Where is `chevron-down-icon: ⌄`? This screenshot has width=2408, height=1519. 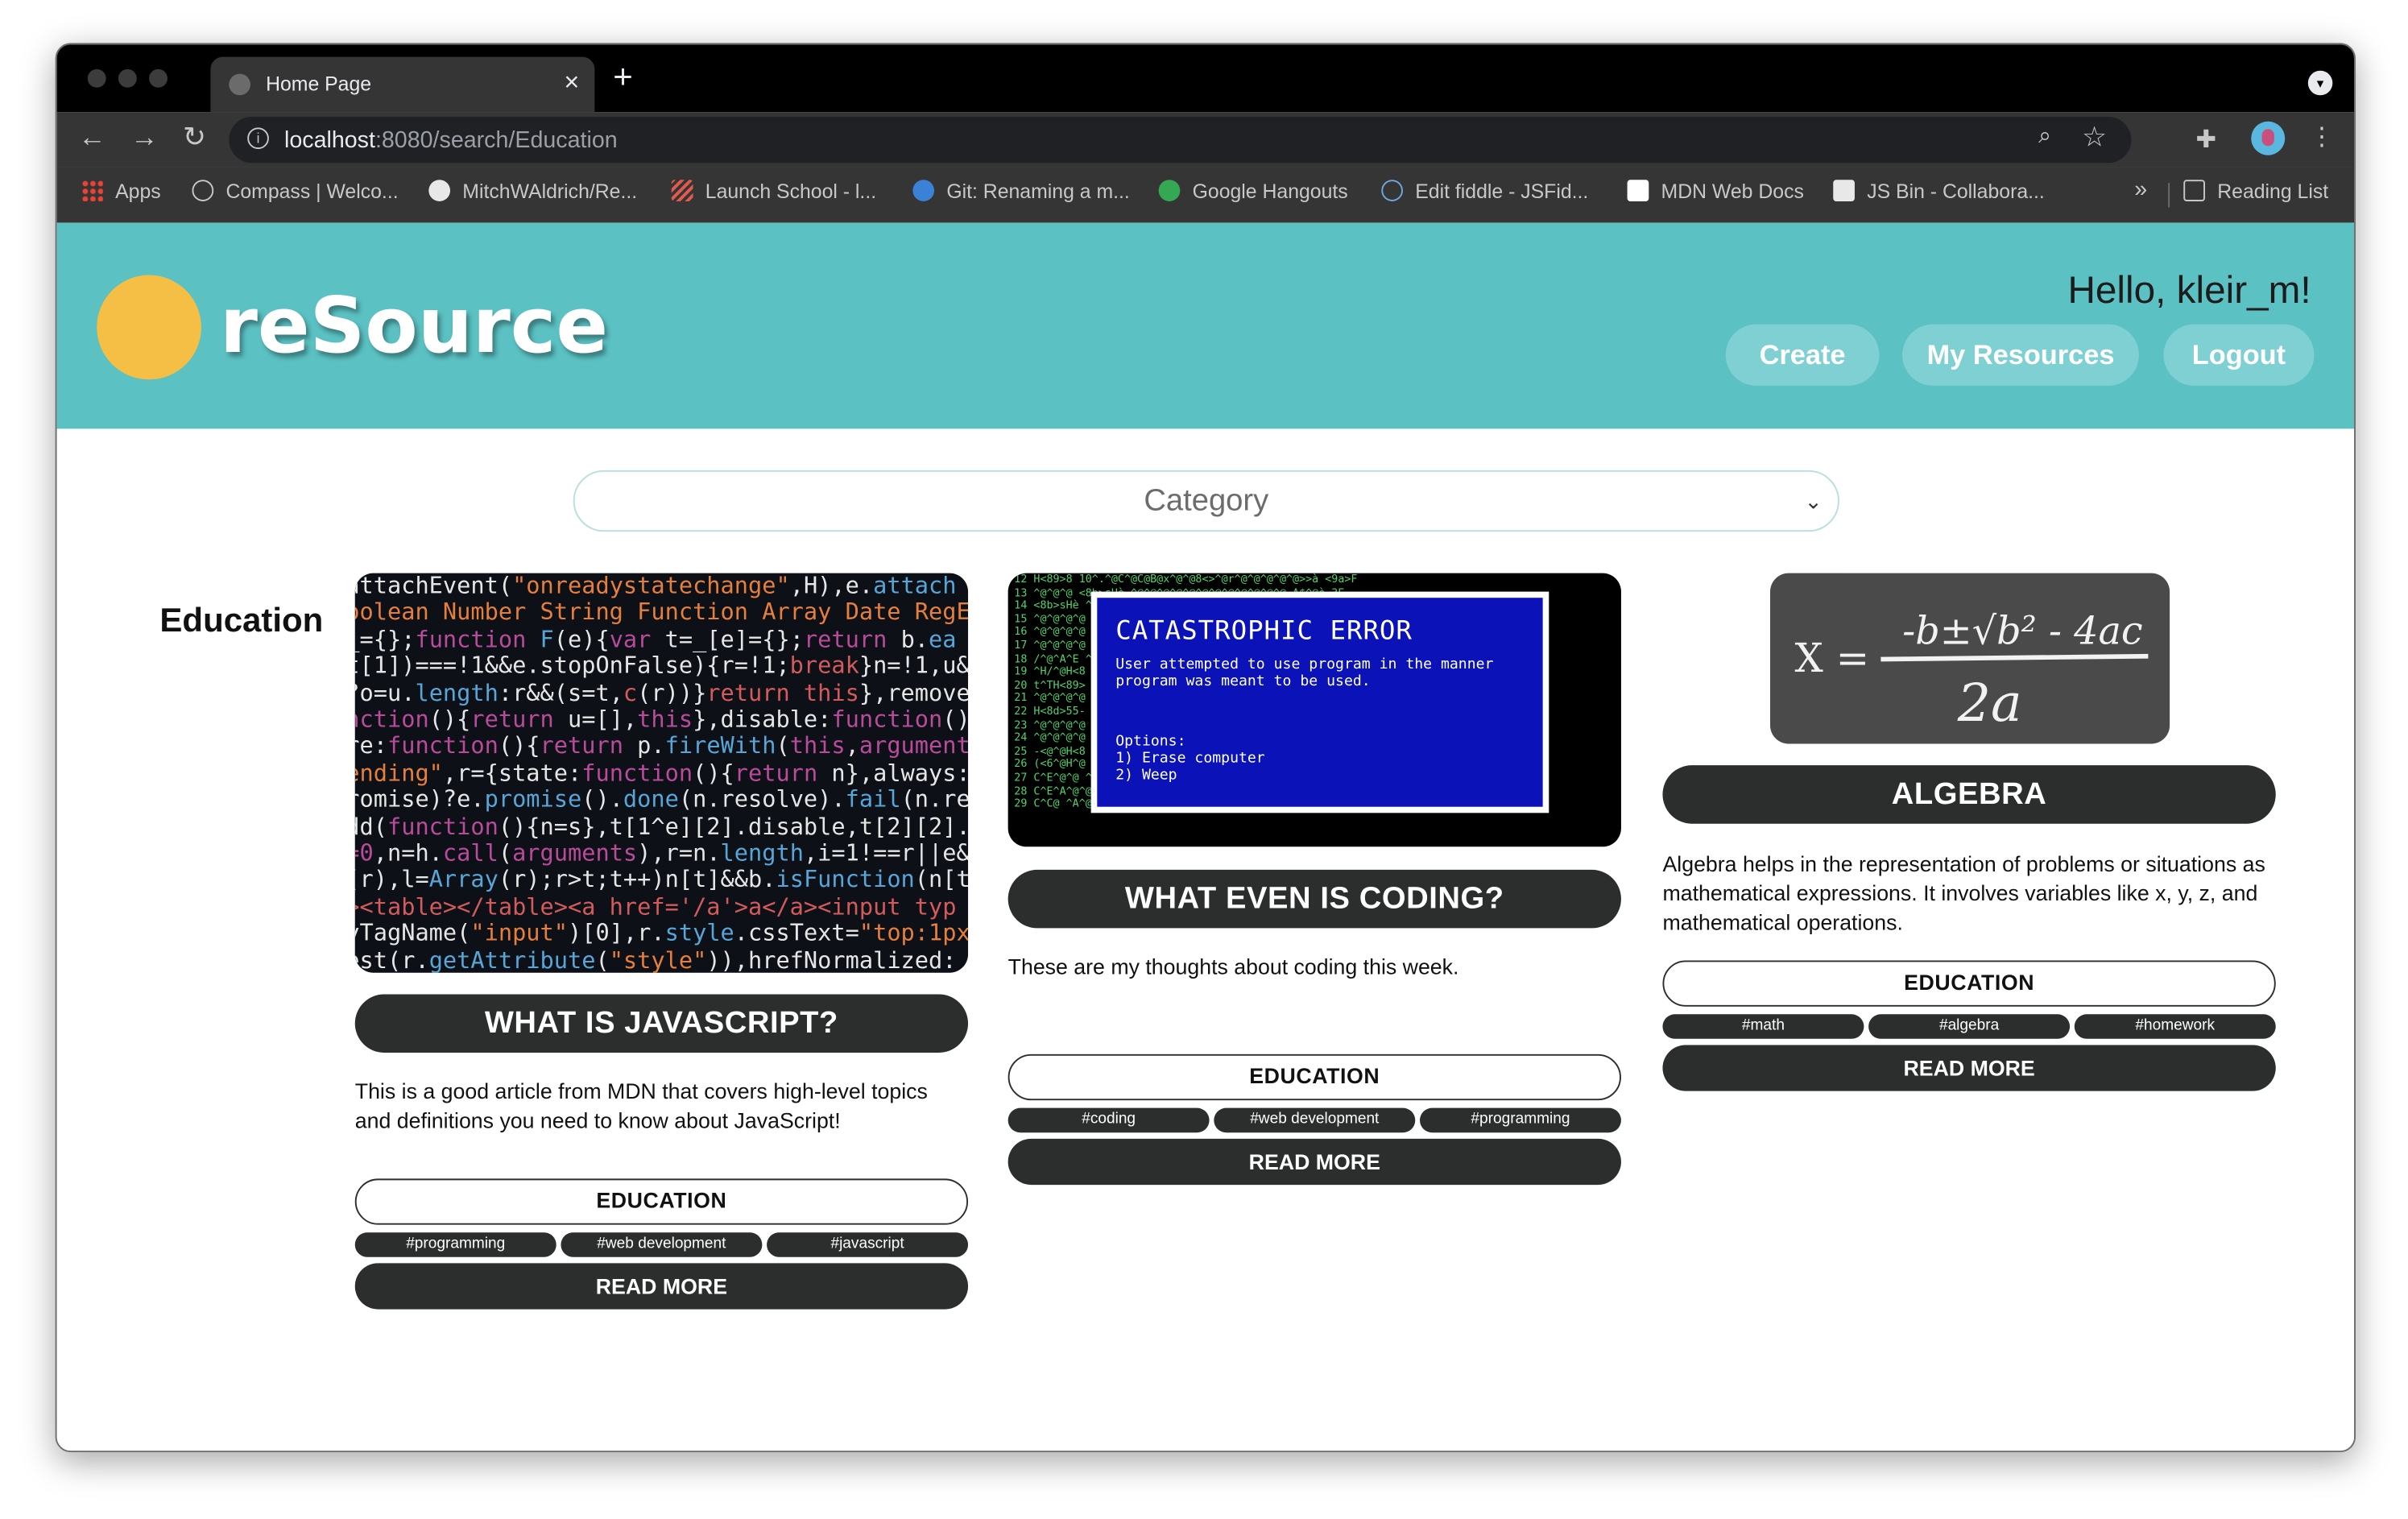 chevron-down-icon: ⌄ is located at coordinates (1813, 501).